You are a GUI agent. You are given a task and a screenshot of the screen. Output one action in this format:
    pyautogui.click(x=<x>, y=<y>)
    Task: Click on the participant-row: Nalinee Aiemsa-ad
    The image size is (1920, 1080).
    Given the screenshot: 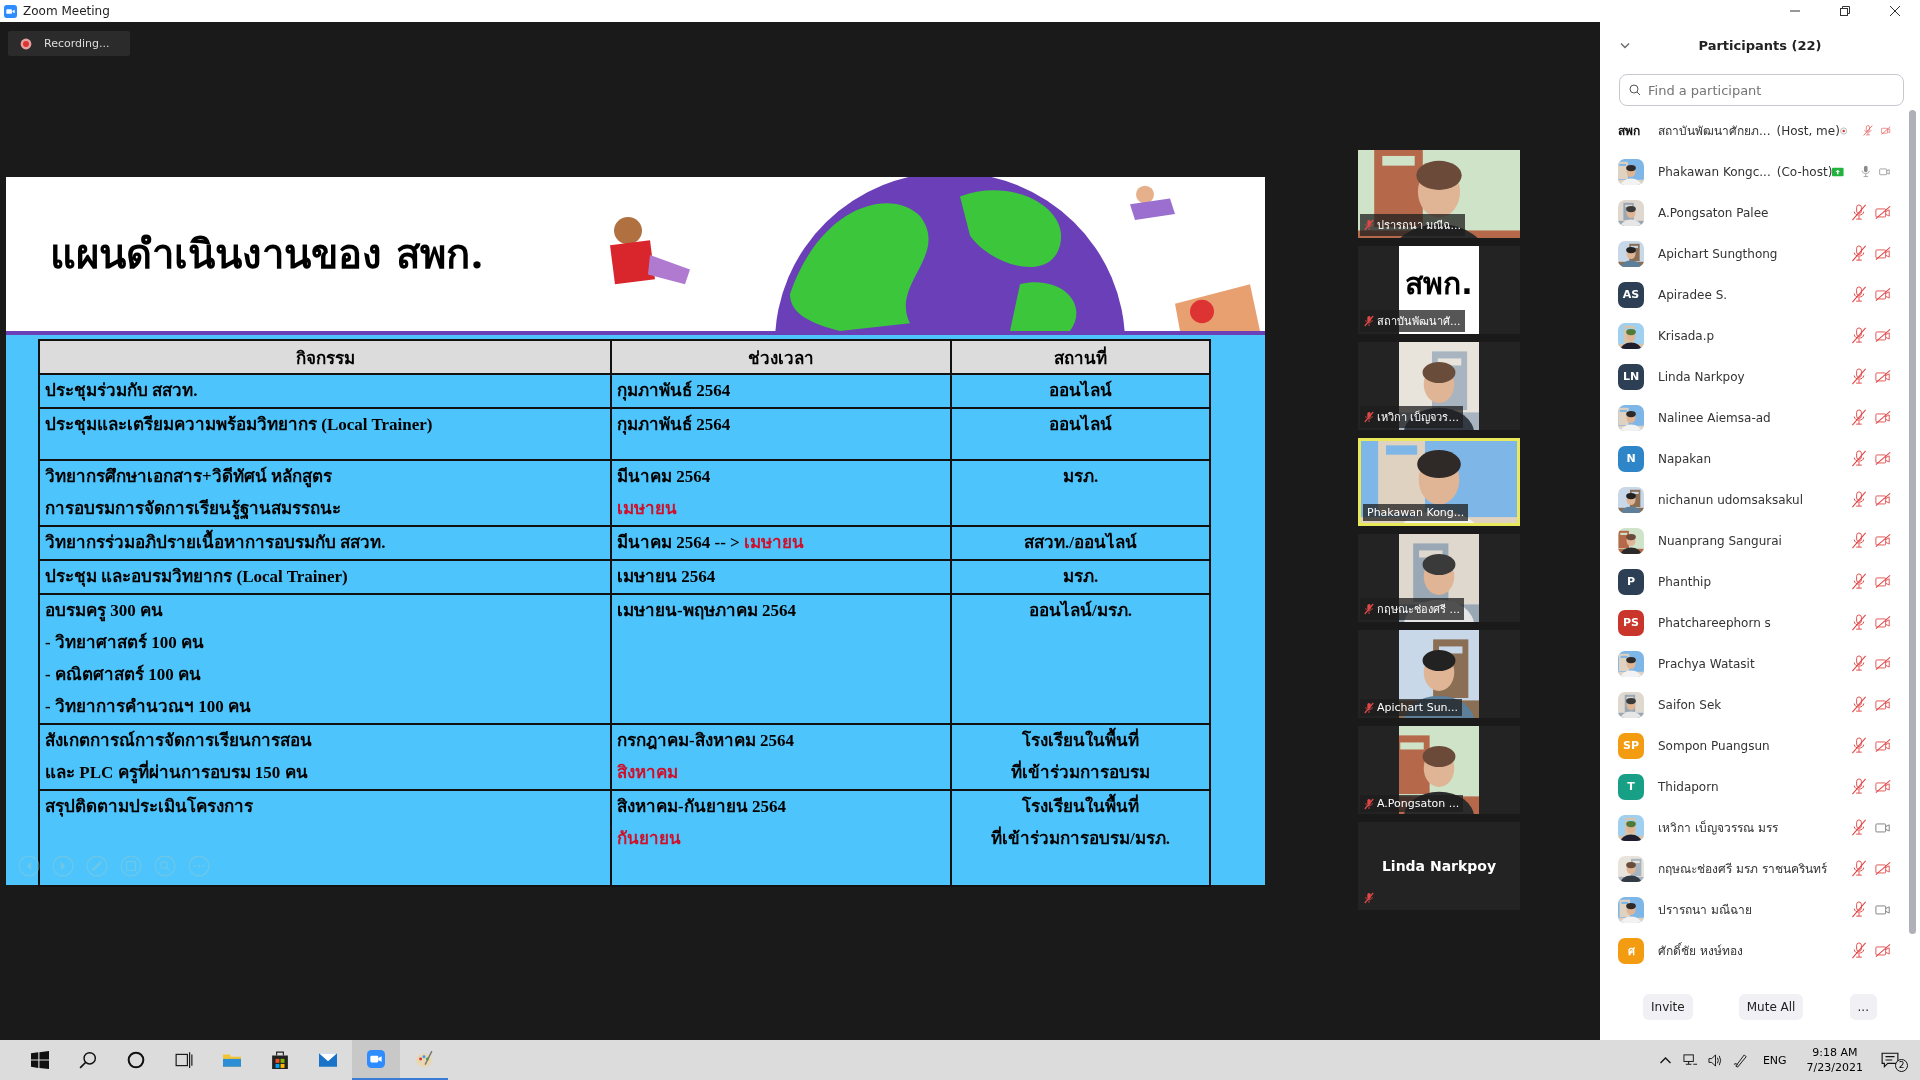 What is the action you would take?
    pyautogui.click(x=1754, y=417)
    